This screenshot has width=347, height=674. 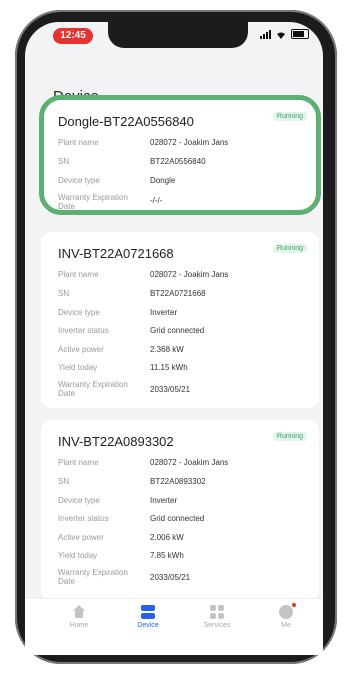 What do you see at coordinates (116, 253) in the screenshot?
I see `device-card-title: INV-BT22A0721668` at bounding box center [116, 253].